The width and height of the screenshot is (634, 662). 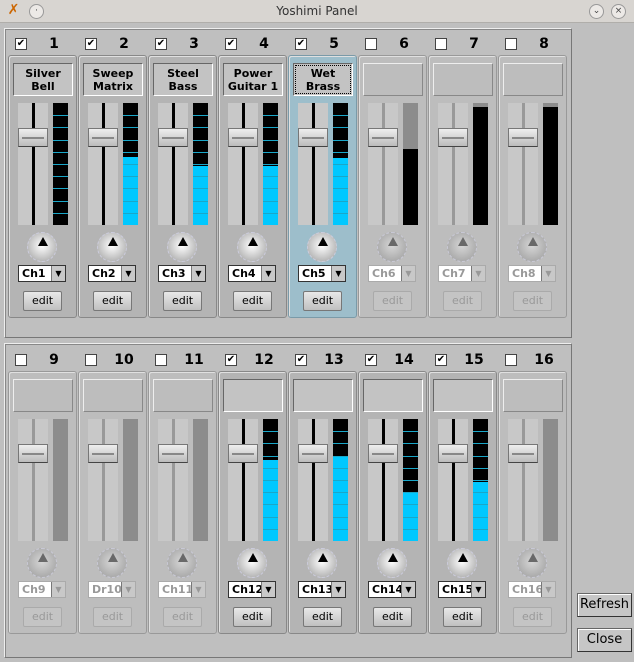 What do you see at coordinates (182, 589) in the screenshot?
I see `channel-dropdown: Ch11 ▼` at bounding box center [182, 589].